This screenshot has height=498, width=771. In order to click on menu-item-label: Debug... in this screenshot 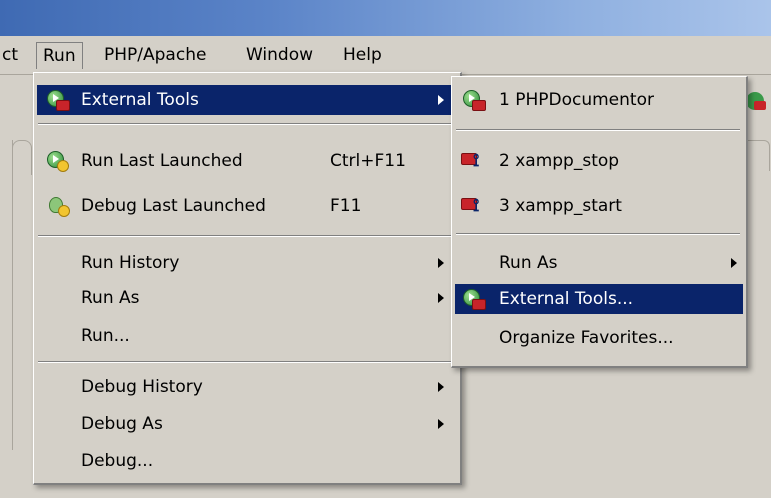, I will do `click(117, 461)`.